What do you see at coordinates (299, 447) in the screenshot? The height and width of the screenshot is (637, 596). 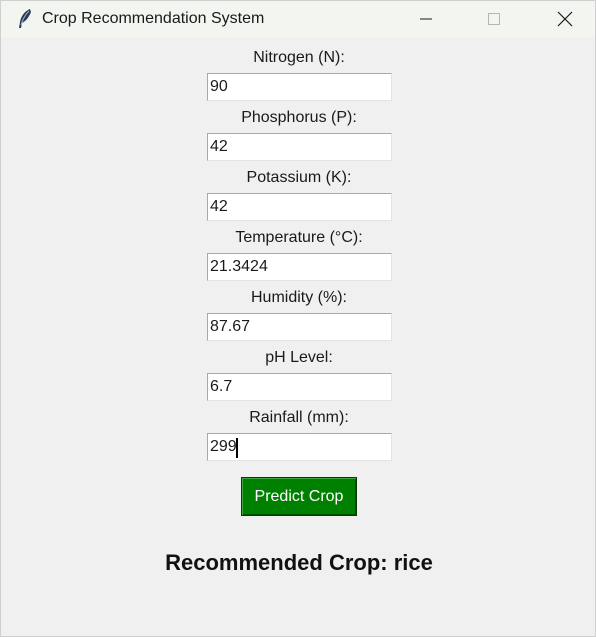 I see `rainfall-input` at bounding box center [299, 447].